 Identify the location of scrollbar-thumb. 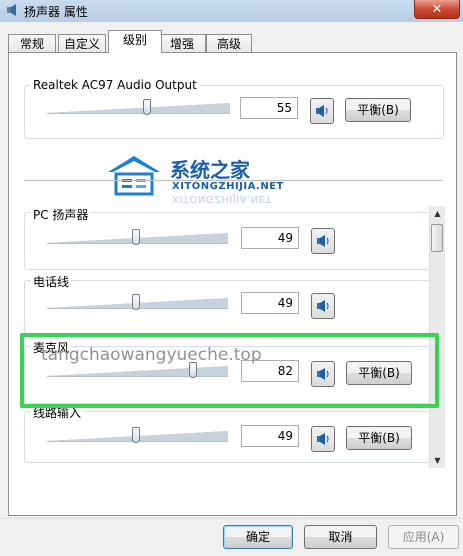
(437, 238).